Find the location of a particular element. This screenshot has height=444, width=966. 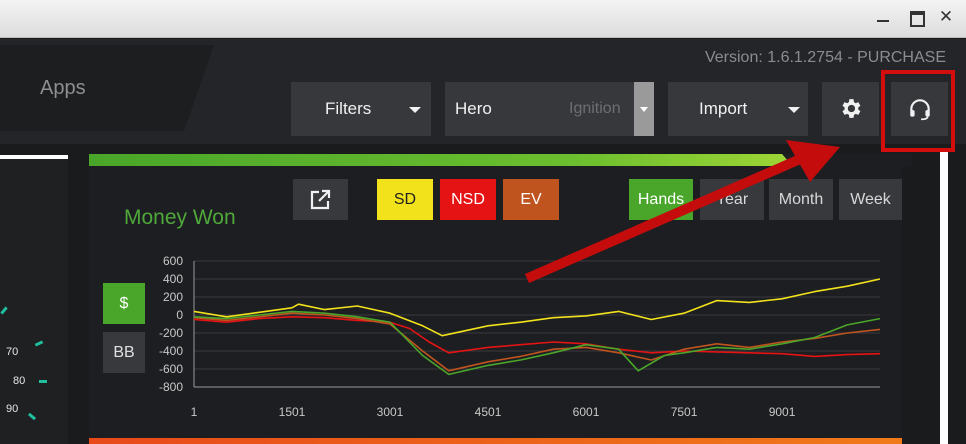

x-tick-label: 9001 is located at coordinates (782, 412).